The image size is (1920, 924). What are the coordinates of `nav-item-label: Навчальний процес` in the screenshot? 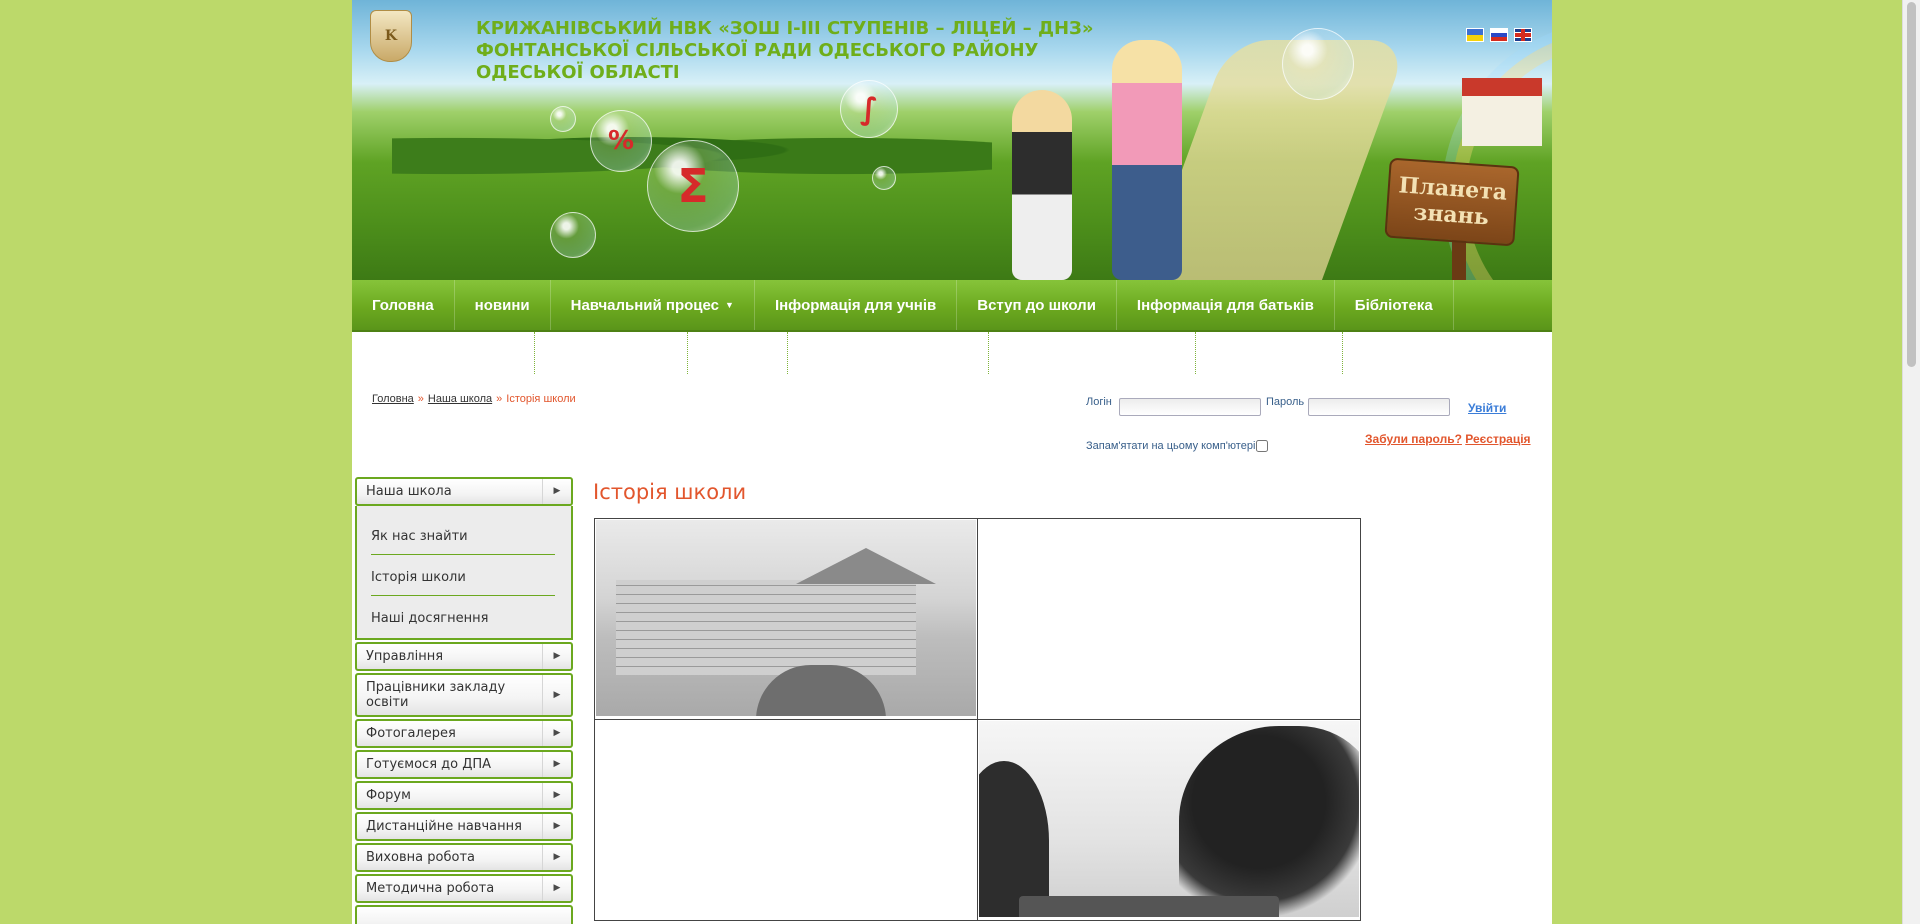 It's located at (645, 305).